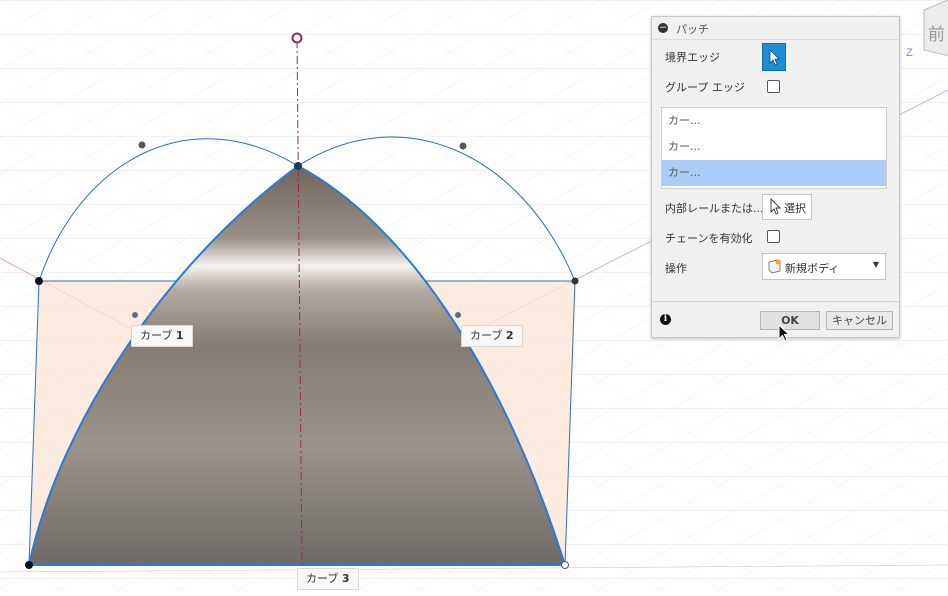  Describe the element at coordinates (663, 28) in the screenshot. I see `collapse-icon: −` at that location.